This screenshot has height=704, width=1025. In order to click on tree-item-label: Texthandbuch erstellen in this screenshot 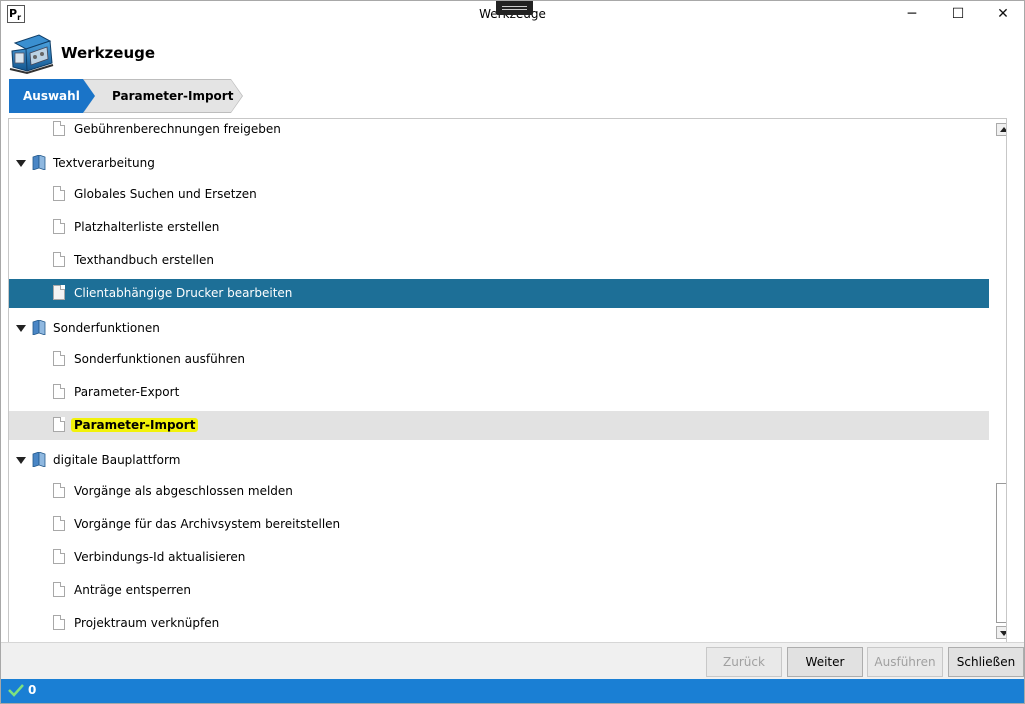, I will do `click(144, 260)`.